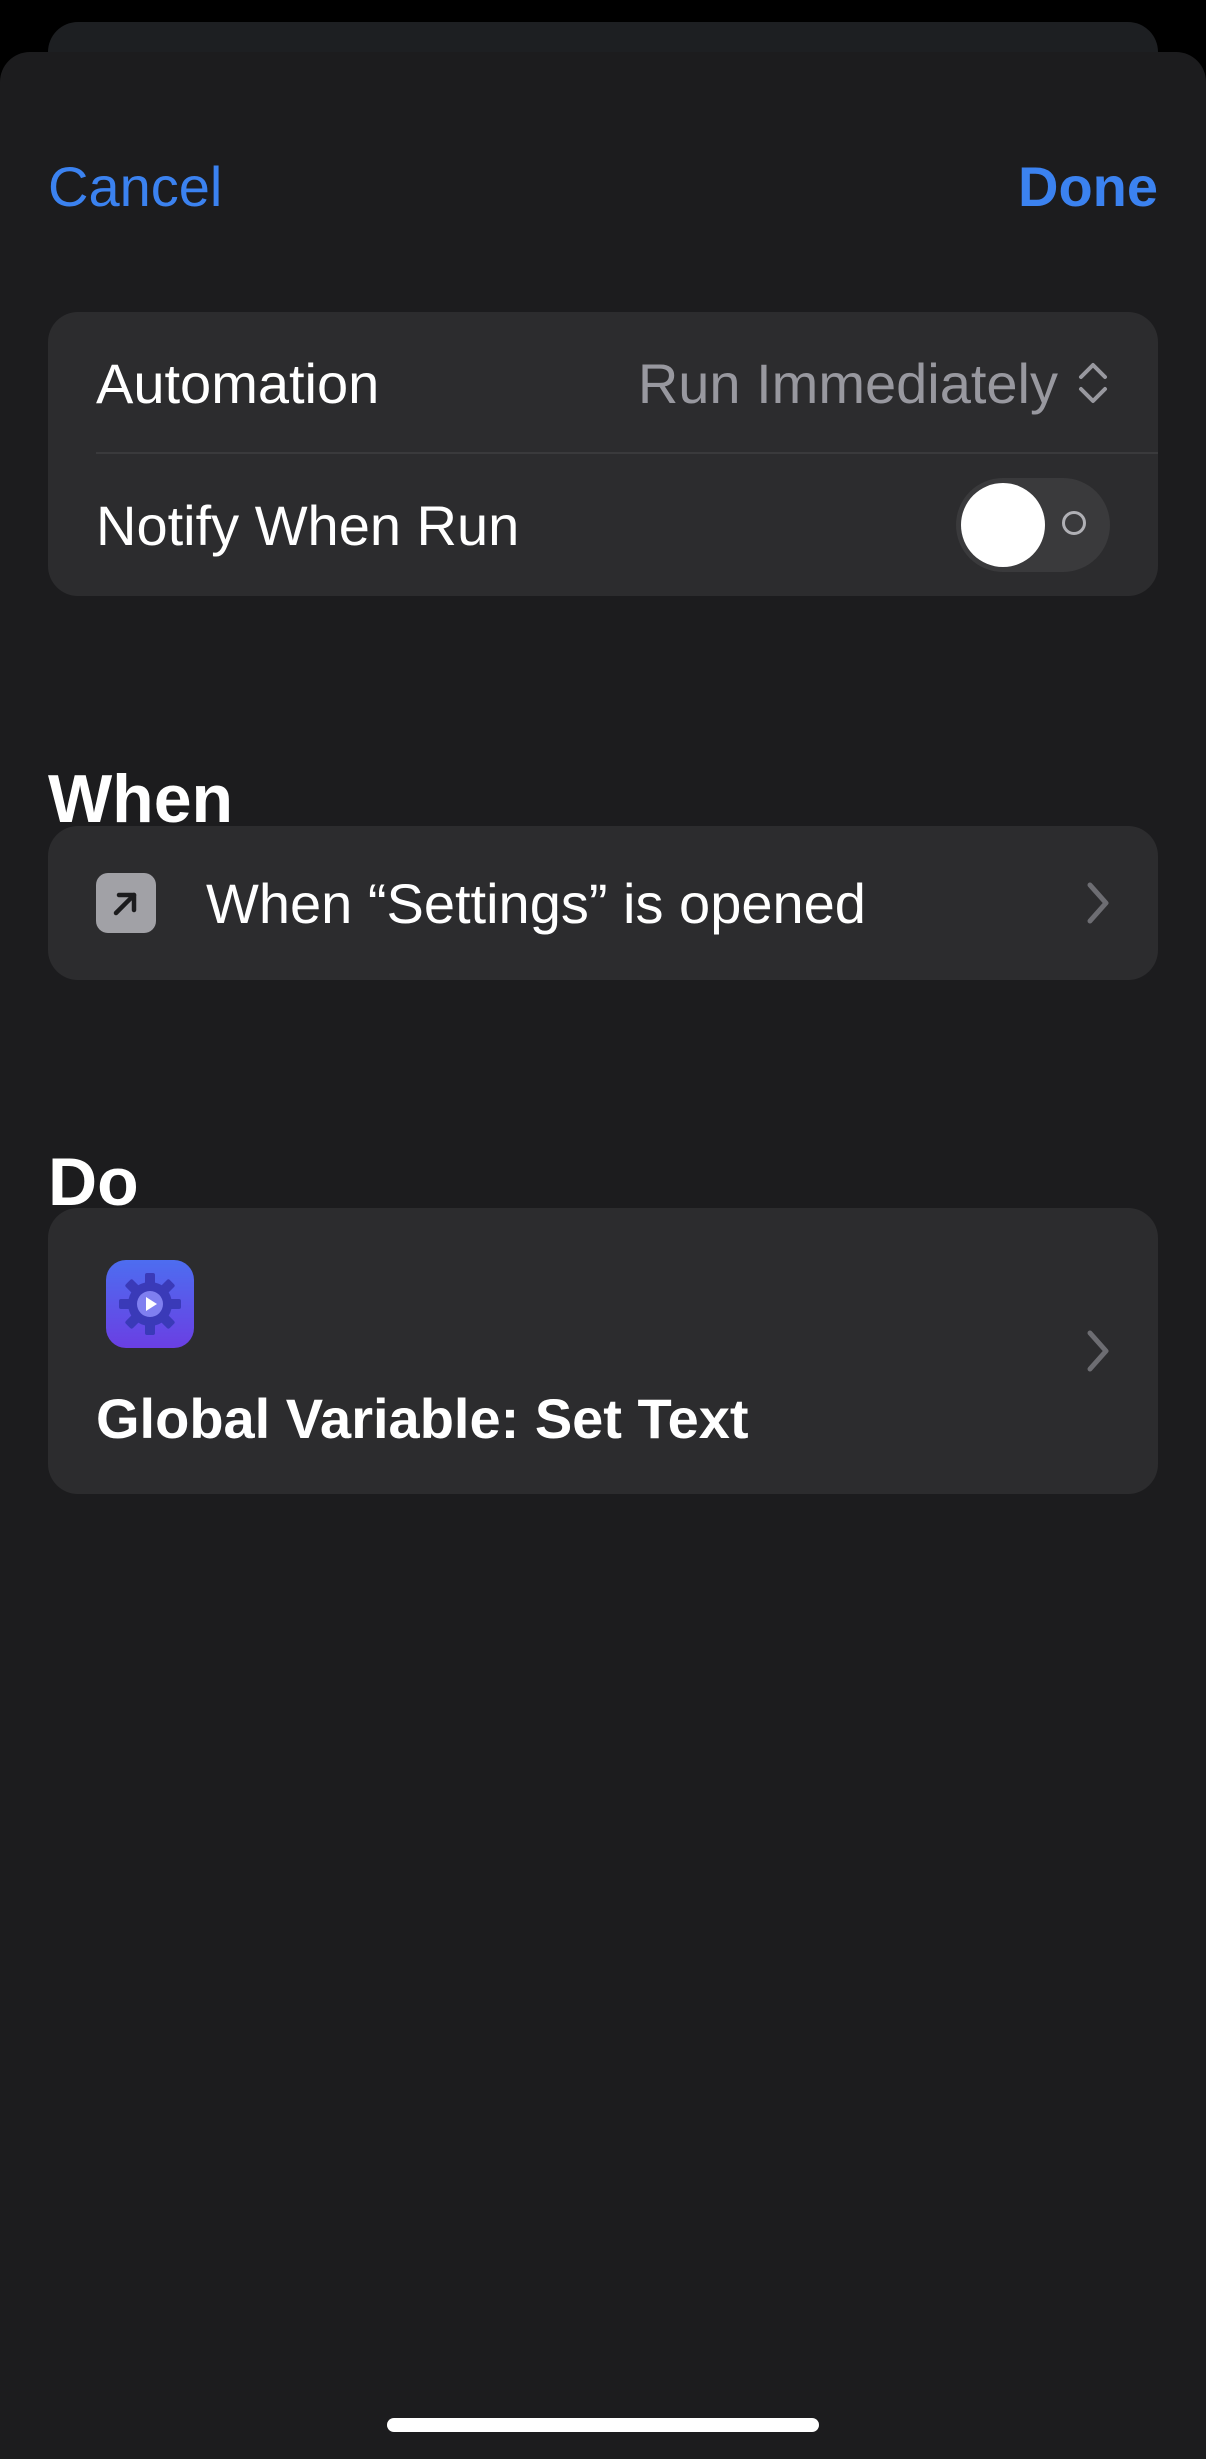 This screenshot has width=1206, height=2459. Describe the element at coordinates (1093, 383) in the screenshot. I see `chevron-up-down-icon` at that location.